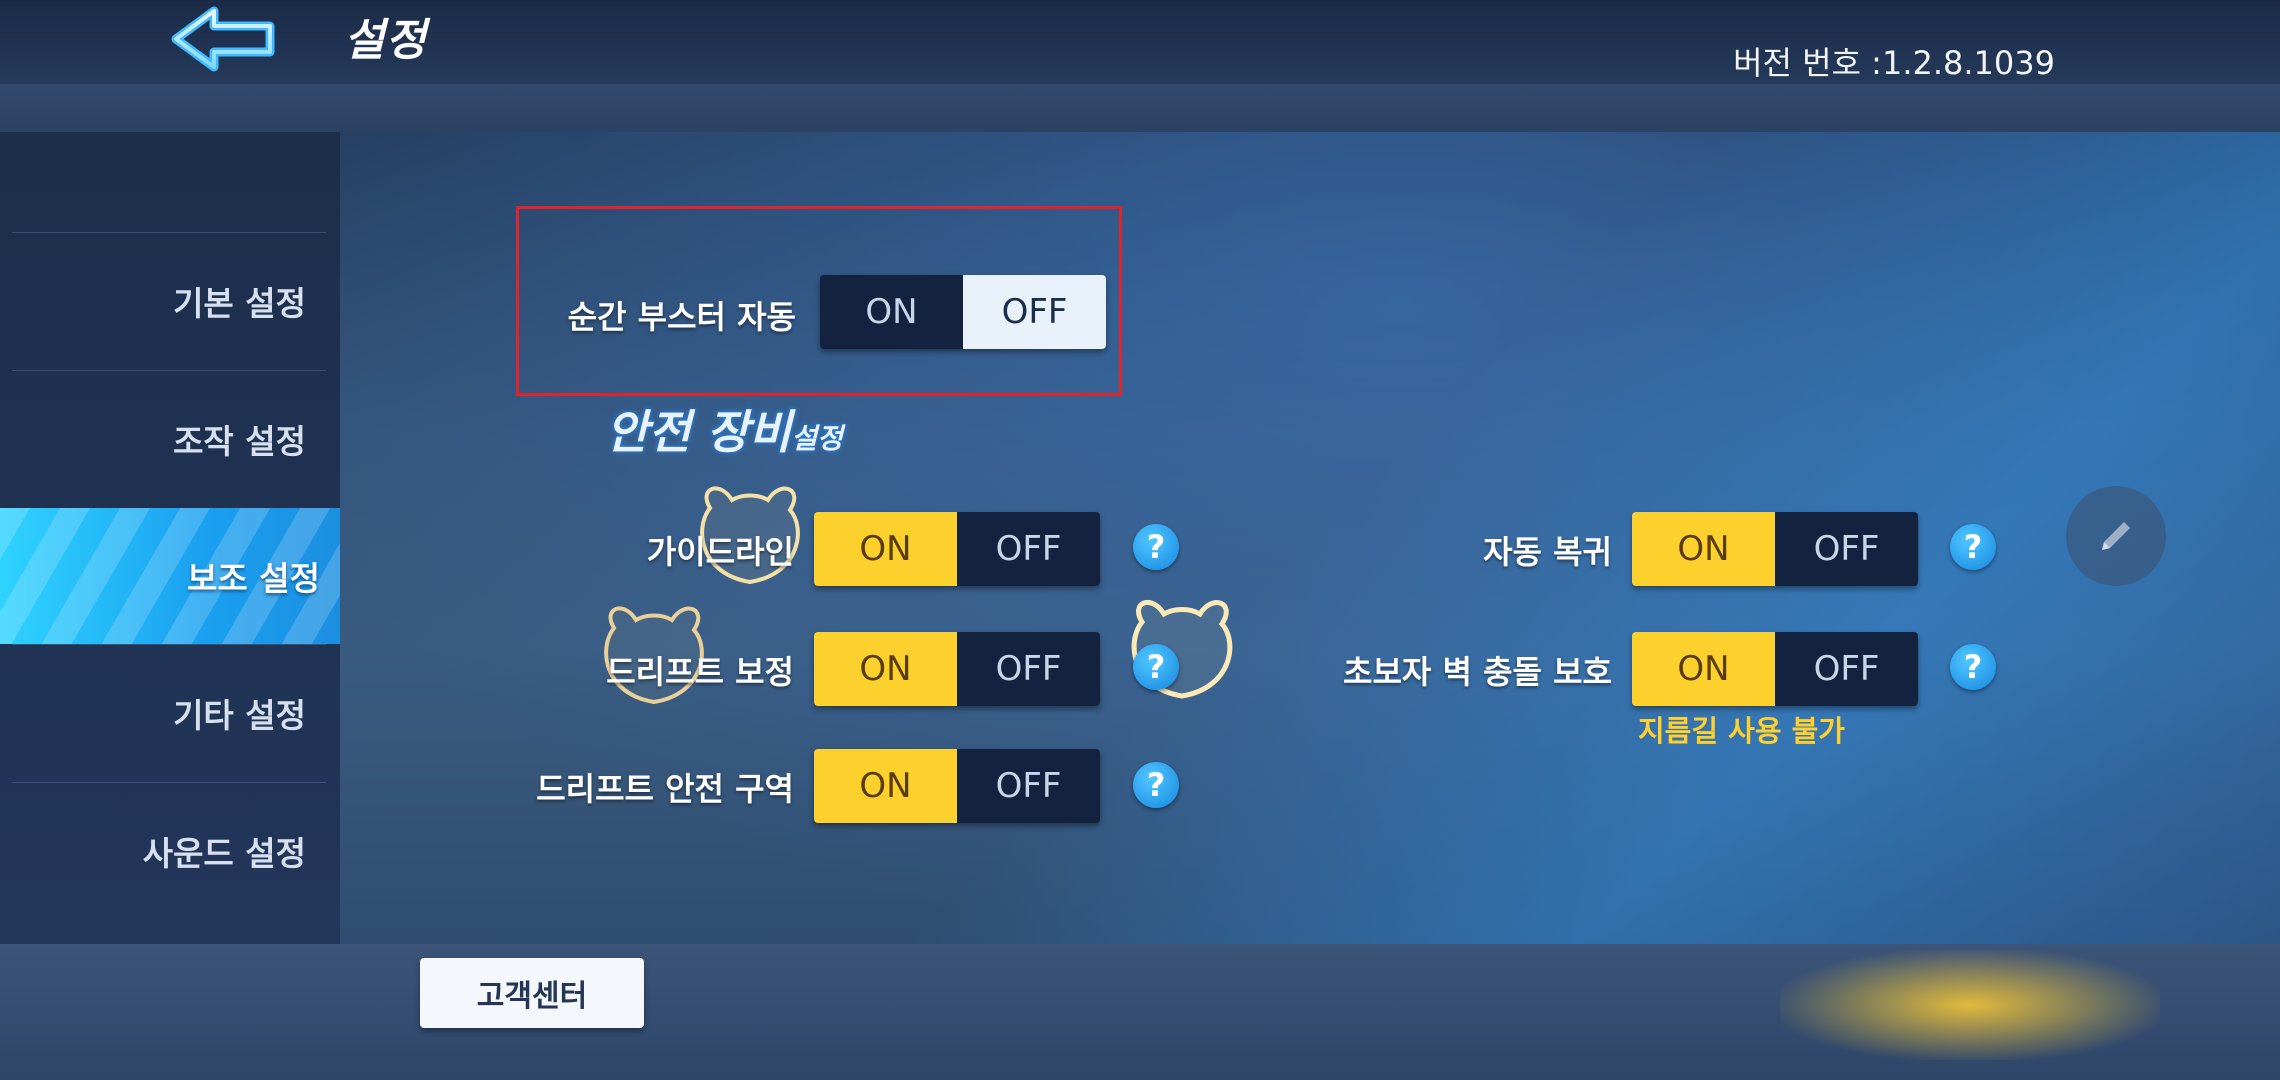  I want to click on drift-safe-zone-label: 드리프트 안전 구역, so click(665, 789).